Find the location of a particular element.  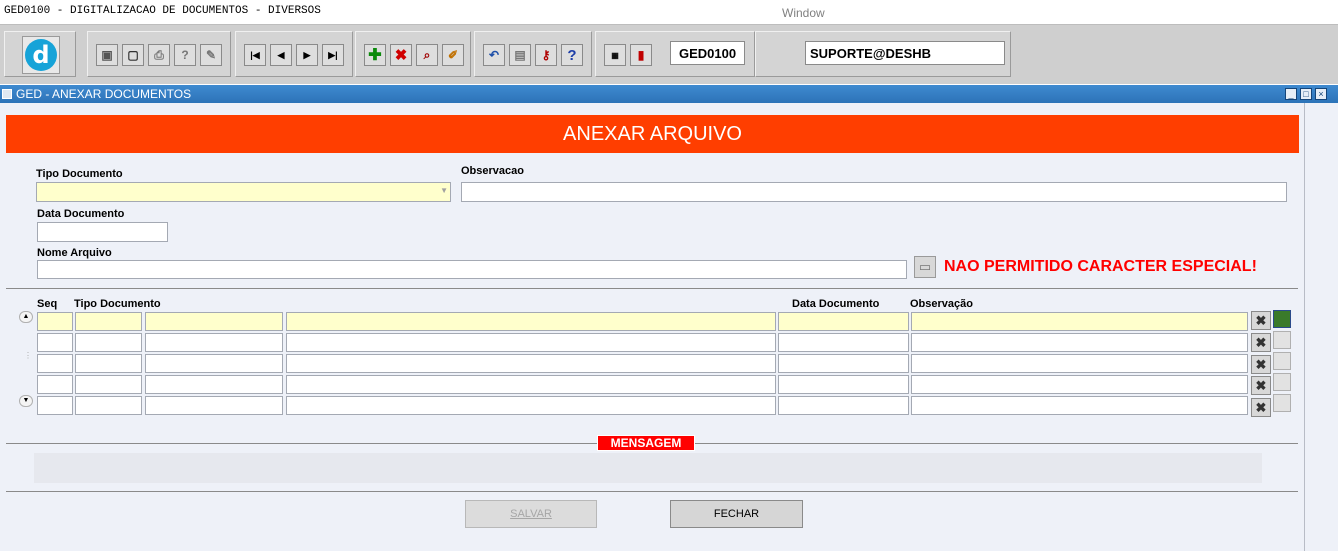

undo-icon: ↶ is located at coordinates (494, 55).